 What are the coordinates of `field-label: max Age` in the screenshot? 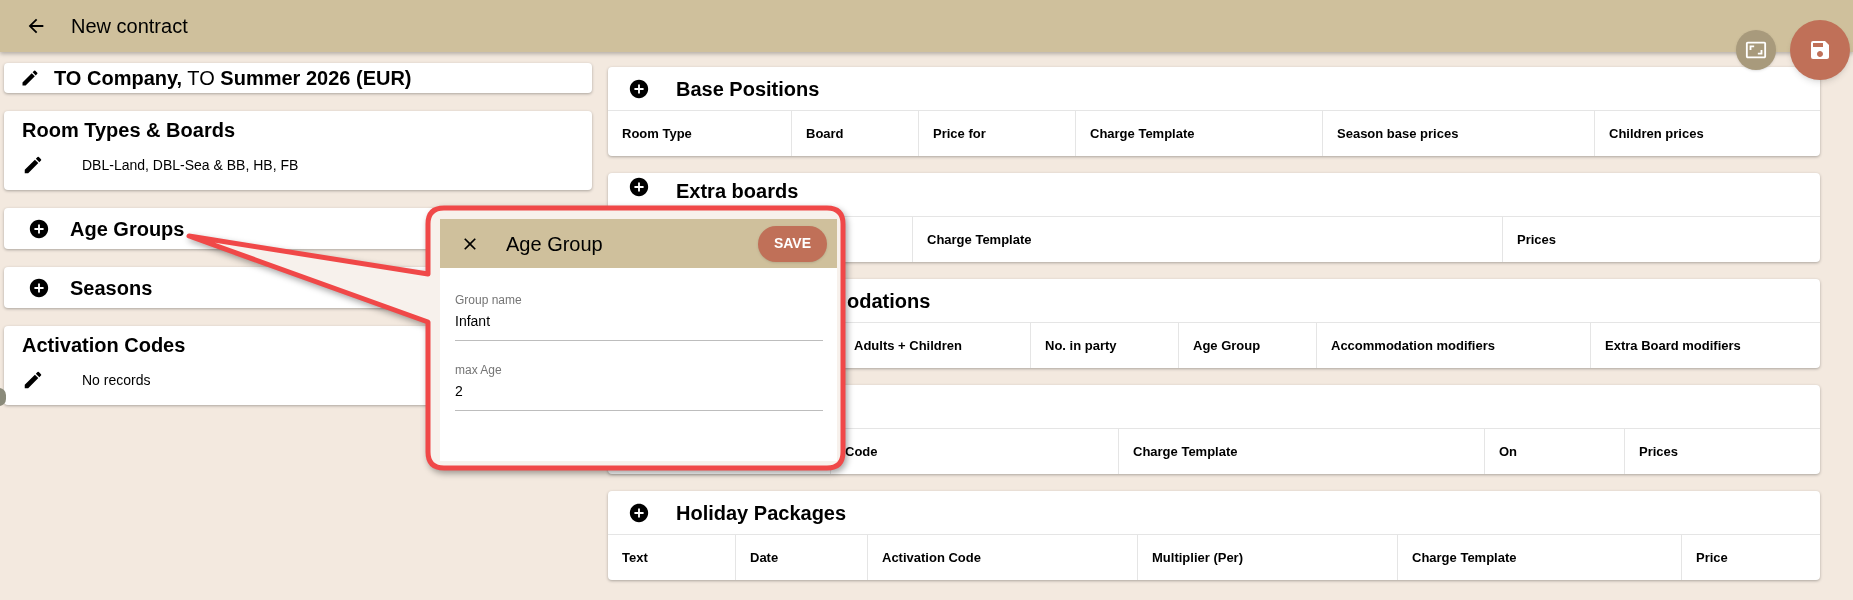 It's located at (479, 370).